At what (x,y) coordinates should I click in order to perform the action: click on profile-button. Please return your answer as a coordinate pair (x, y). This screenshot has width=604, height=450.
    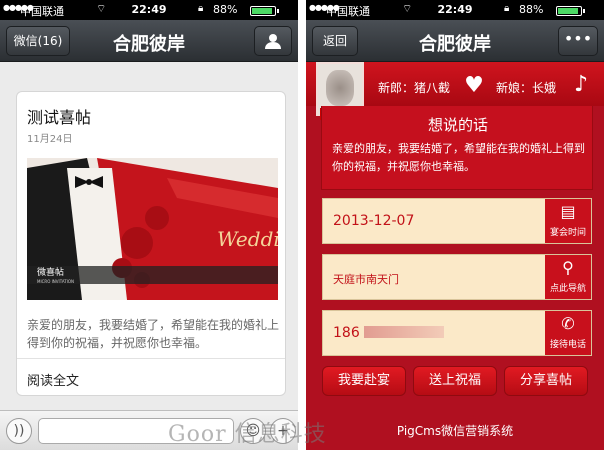
    Looking at the image, I should click on (273, 41).